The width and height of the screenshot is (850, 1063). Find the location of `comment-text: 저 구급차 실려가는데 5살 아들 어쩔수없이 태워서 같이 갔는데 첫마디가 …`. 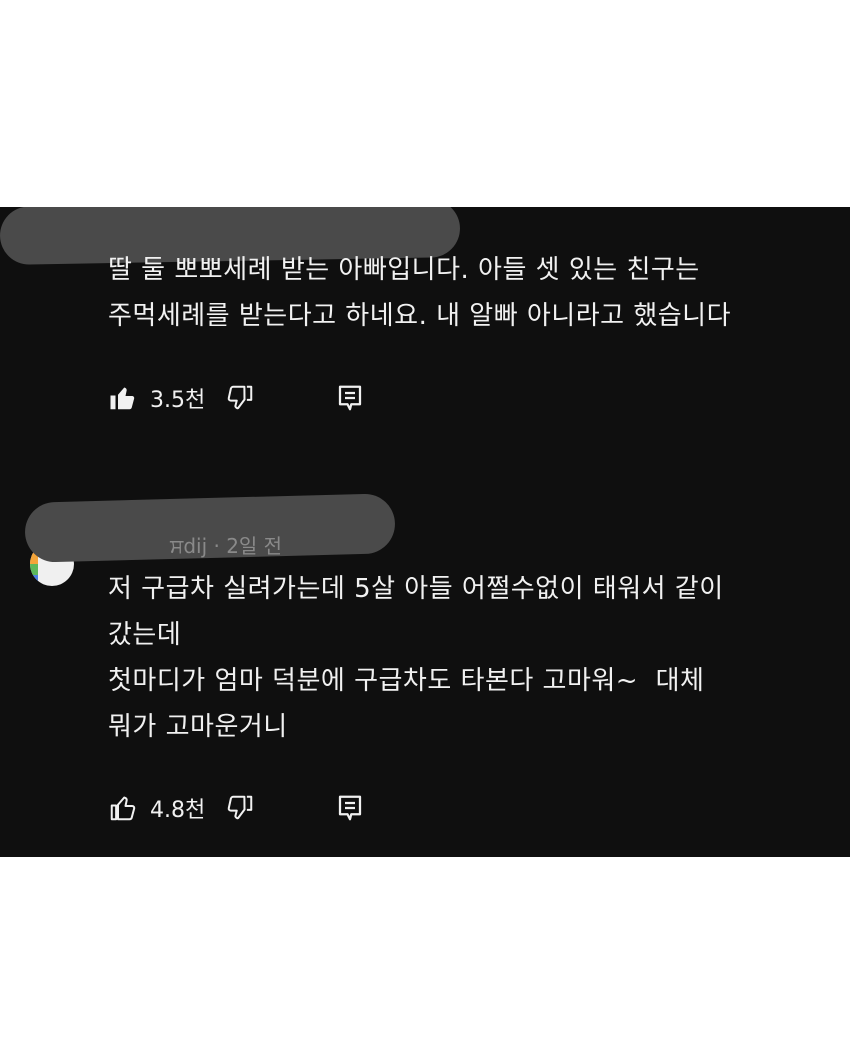

comment-text: 저 구급차 실려가는데 5살 아들 어쩔수없이 태워서 같이 갔는데 첫마디가 … is located at coordinates (416, 658).